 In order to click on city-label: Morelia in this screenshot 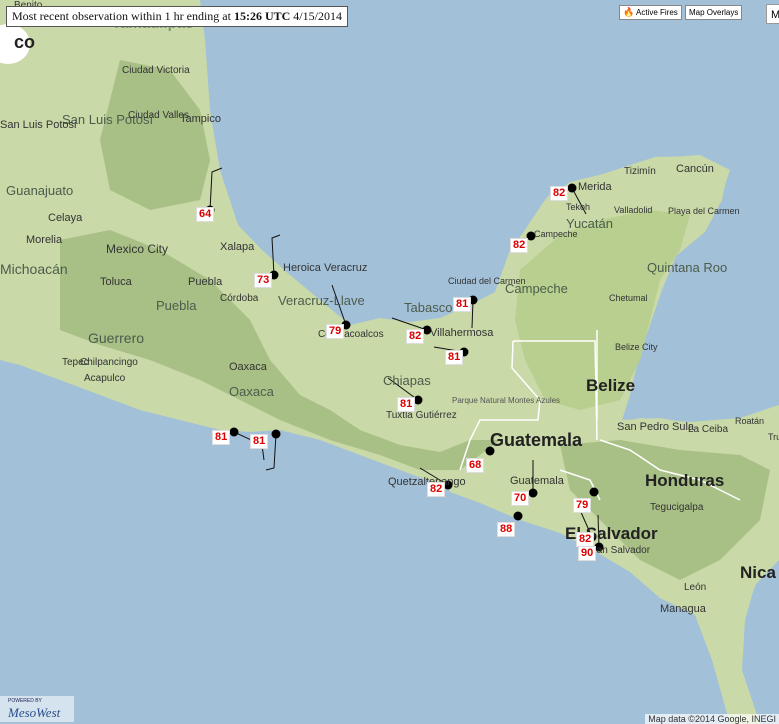, I will do `click(44, 240)`.